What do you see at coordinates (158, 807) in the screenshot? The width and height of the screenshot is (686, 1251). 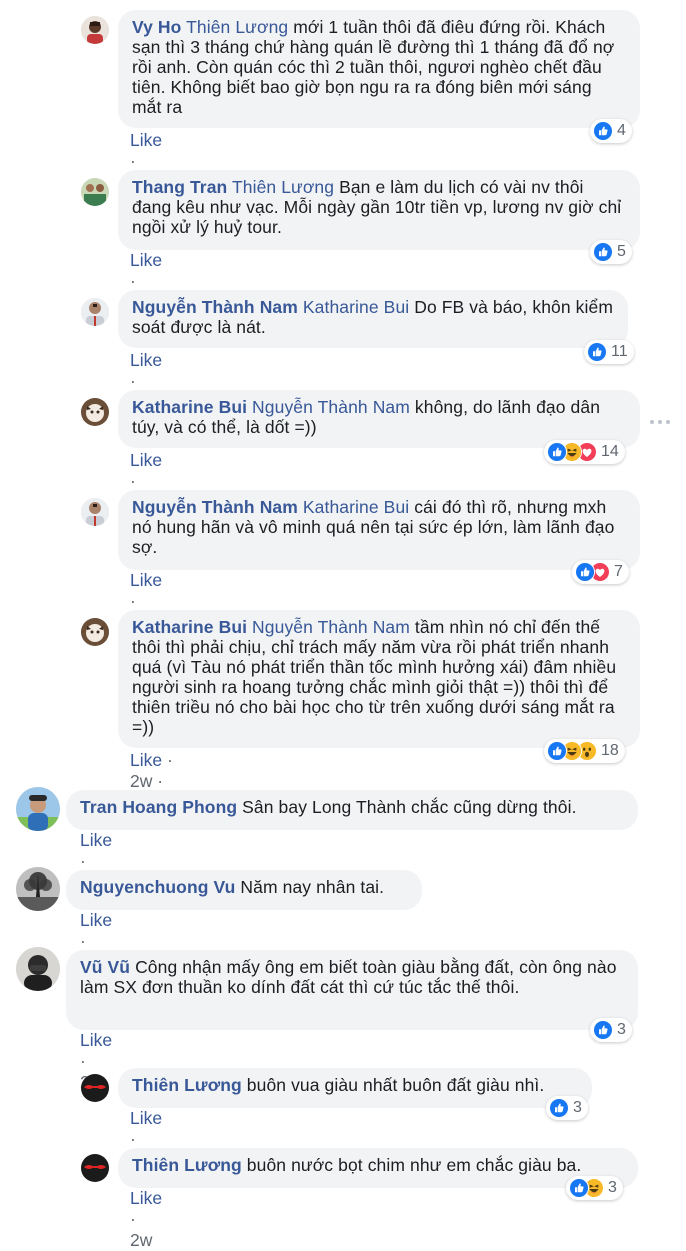 I see `comment-author: Tran Hoang Phong` at bounding box center [158, 807].